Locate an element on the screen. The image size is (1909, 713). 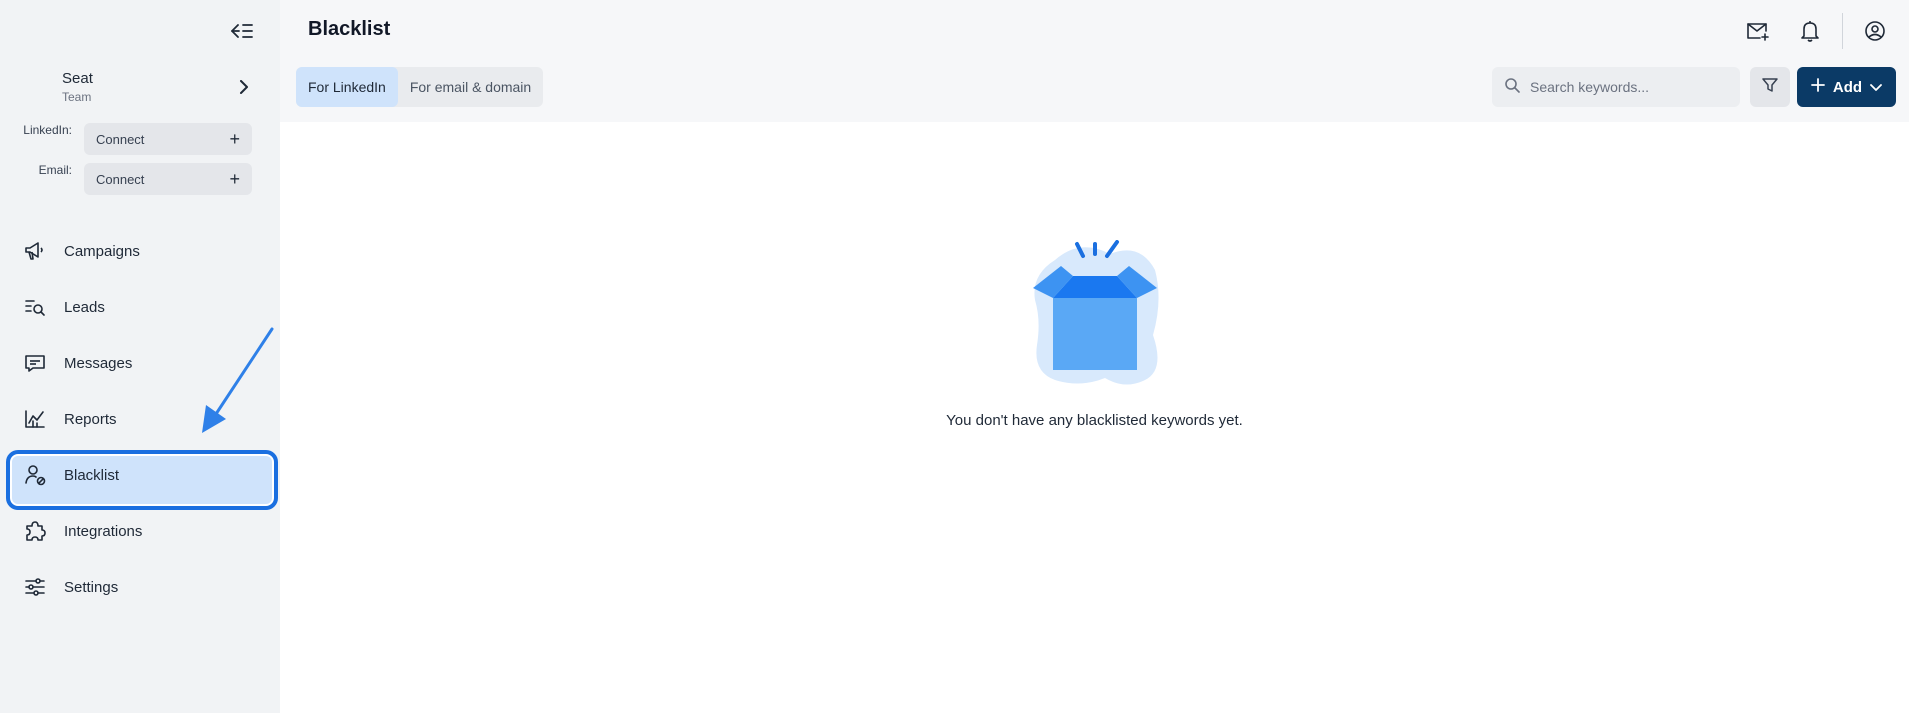
filter-button is located at coordinates (1770, 87).